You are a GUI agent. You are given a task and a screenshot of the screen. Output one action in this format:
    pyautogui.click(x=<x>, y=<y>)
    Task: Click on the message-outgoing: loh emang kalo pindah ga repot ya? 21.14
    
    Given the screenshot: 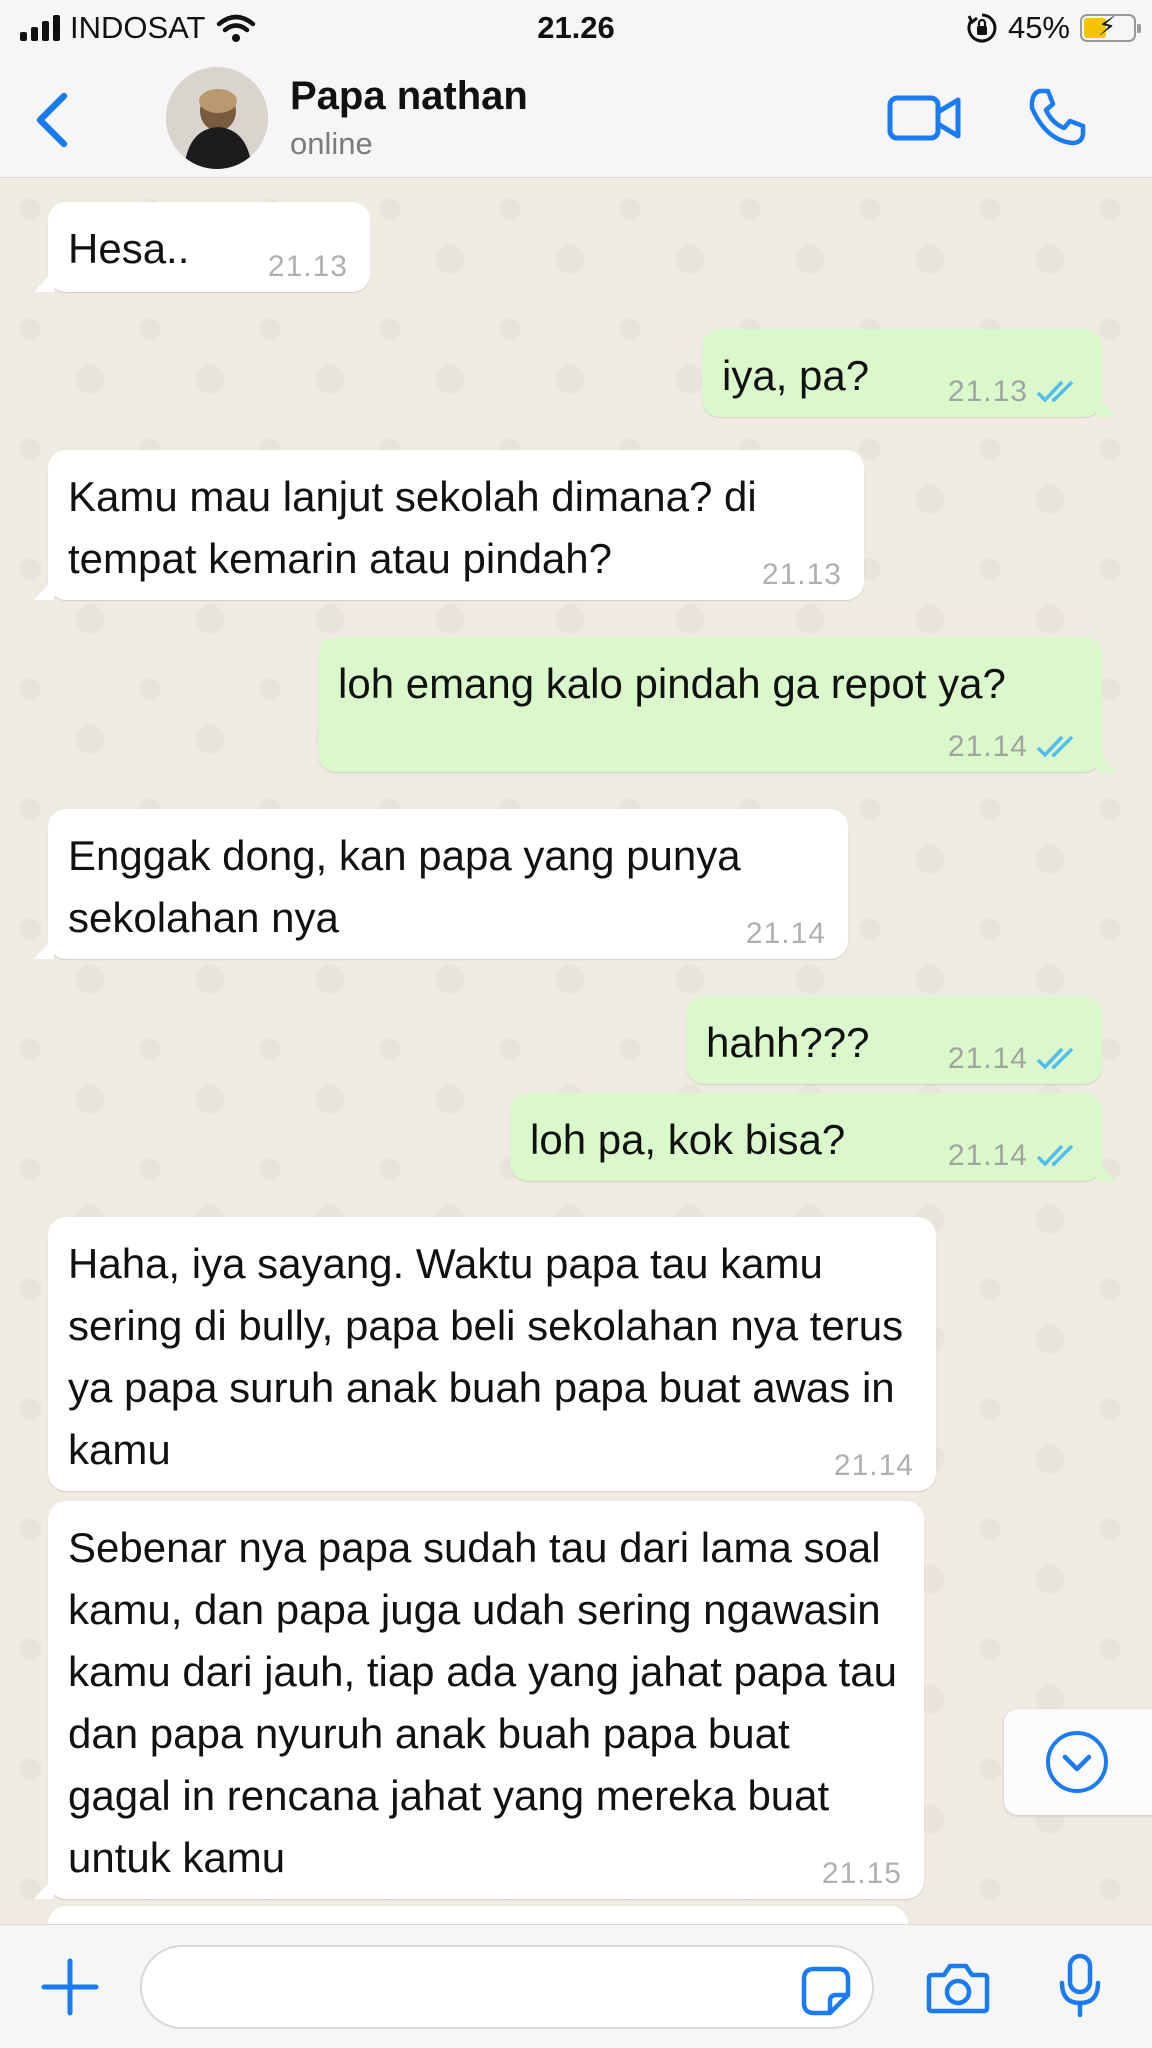 What is the action you would take?
    pyautogui.click(x=717, y=704)
    